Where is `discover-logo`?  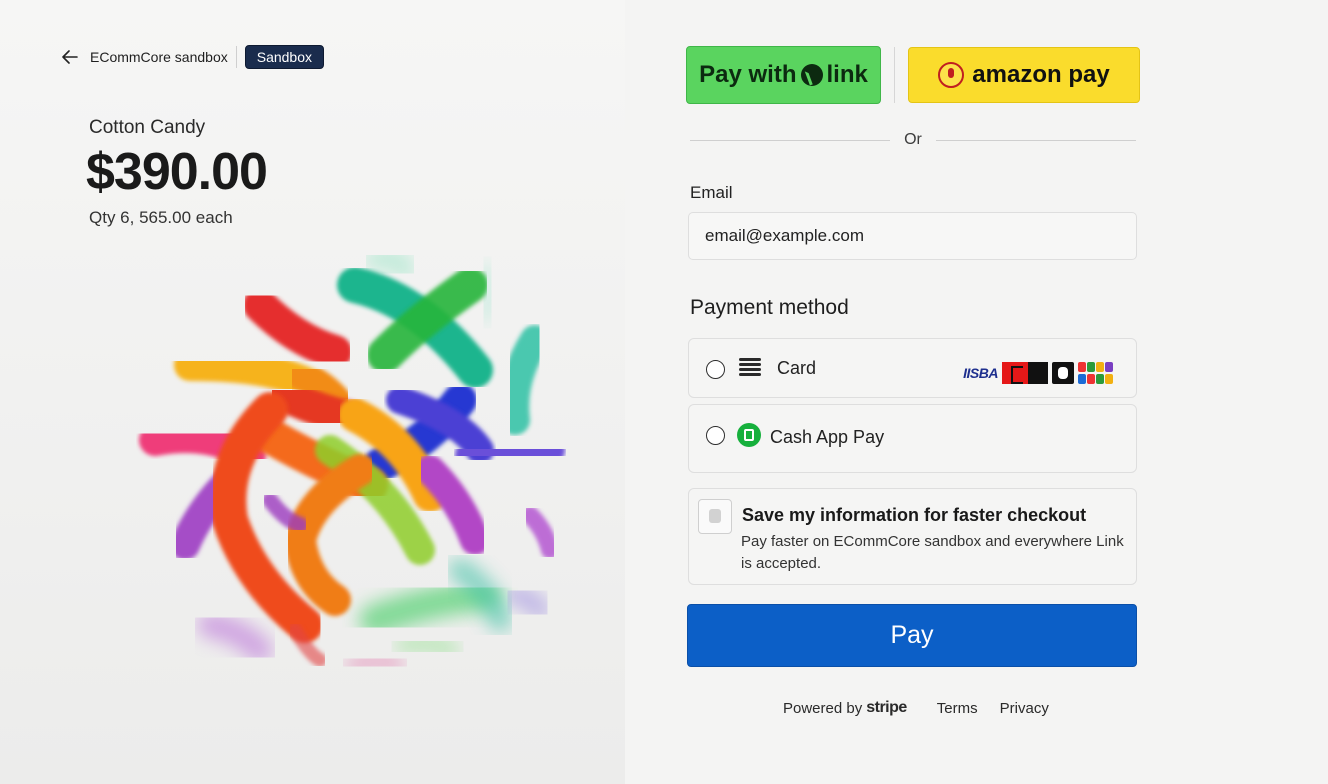 discover-logo is located at coordinates (1097, 373).